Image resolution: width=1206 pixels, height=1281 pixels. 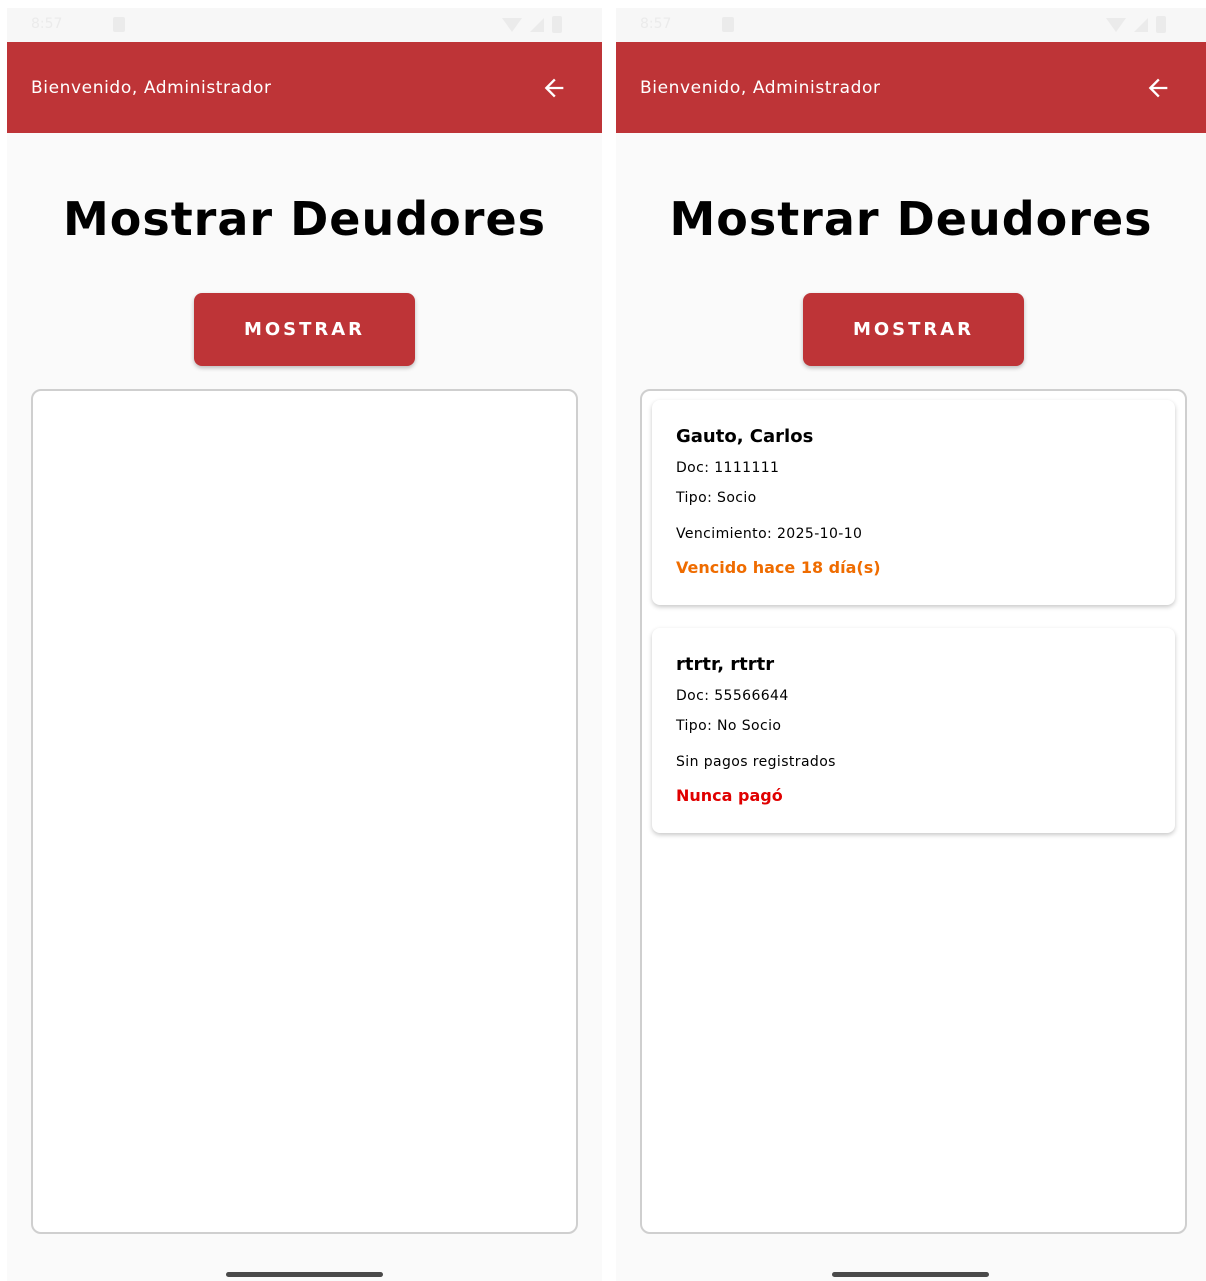 What do you see at coordinates (716, 498) in the screenshot?
I see `debtor-type: Tipo: Socio` at bounding box center [716, 498].